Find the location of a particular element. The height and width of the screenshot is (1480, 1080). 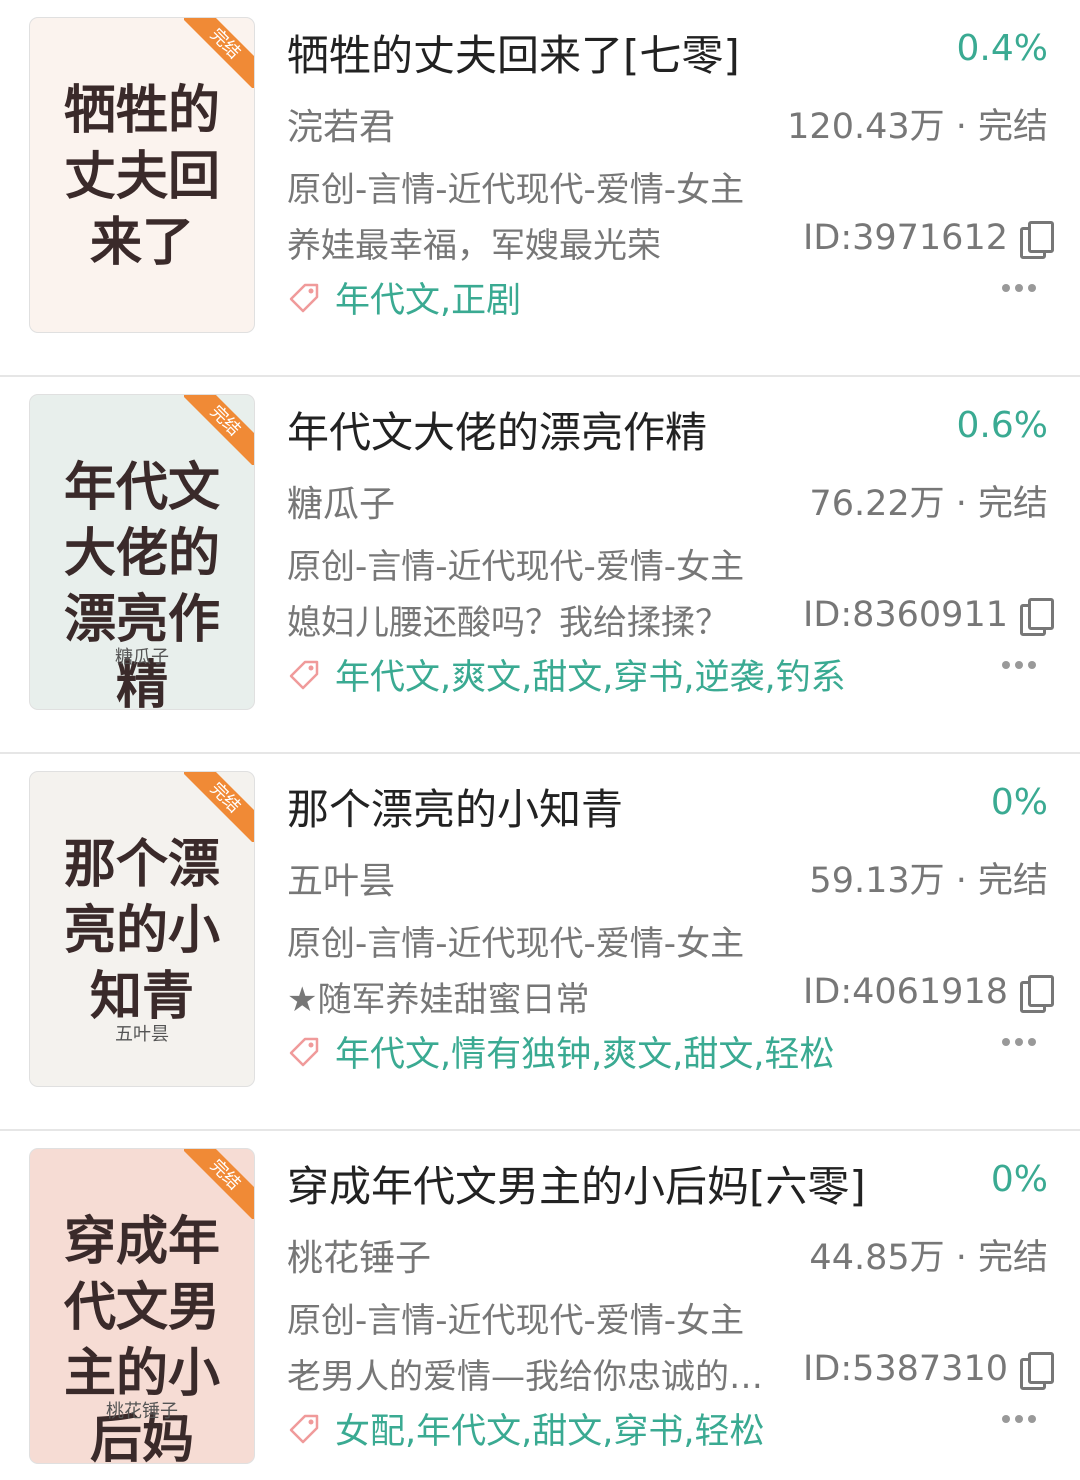

book-id: ID:4061918 is located at coordinates (928, 992).